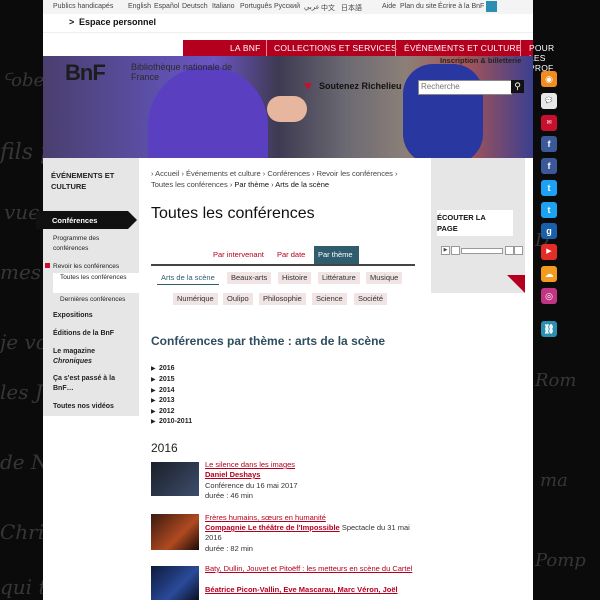  Describe the element at coordinates (445, 250) in the screenshot. I see `play-icon: ▶` at that location.